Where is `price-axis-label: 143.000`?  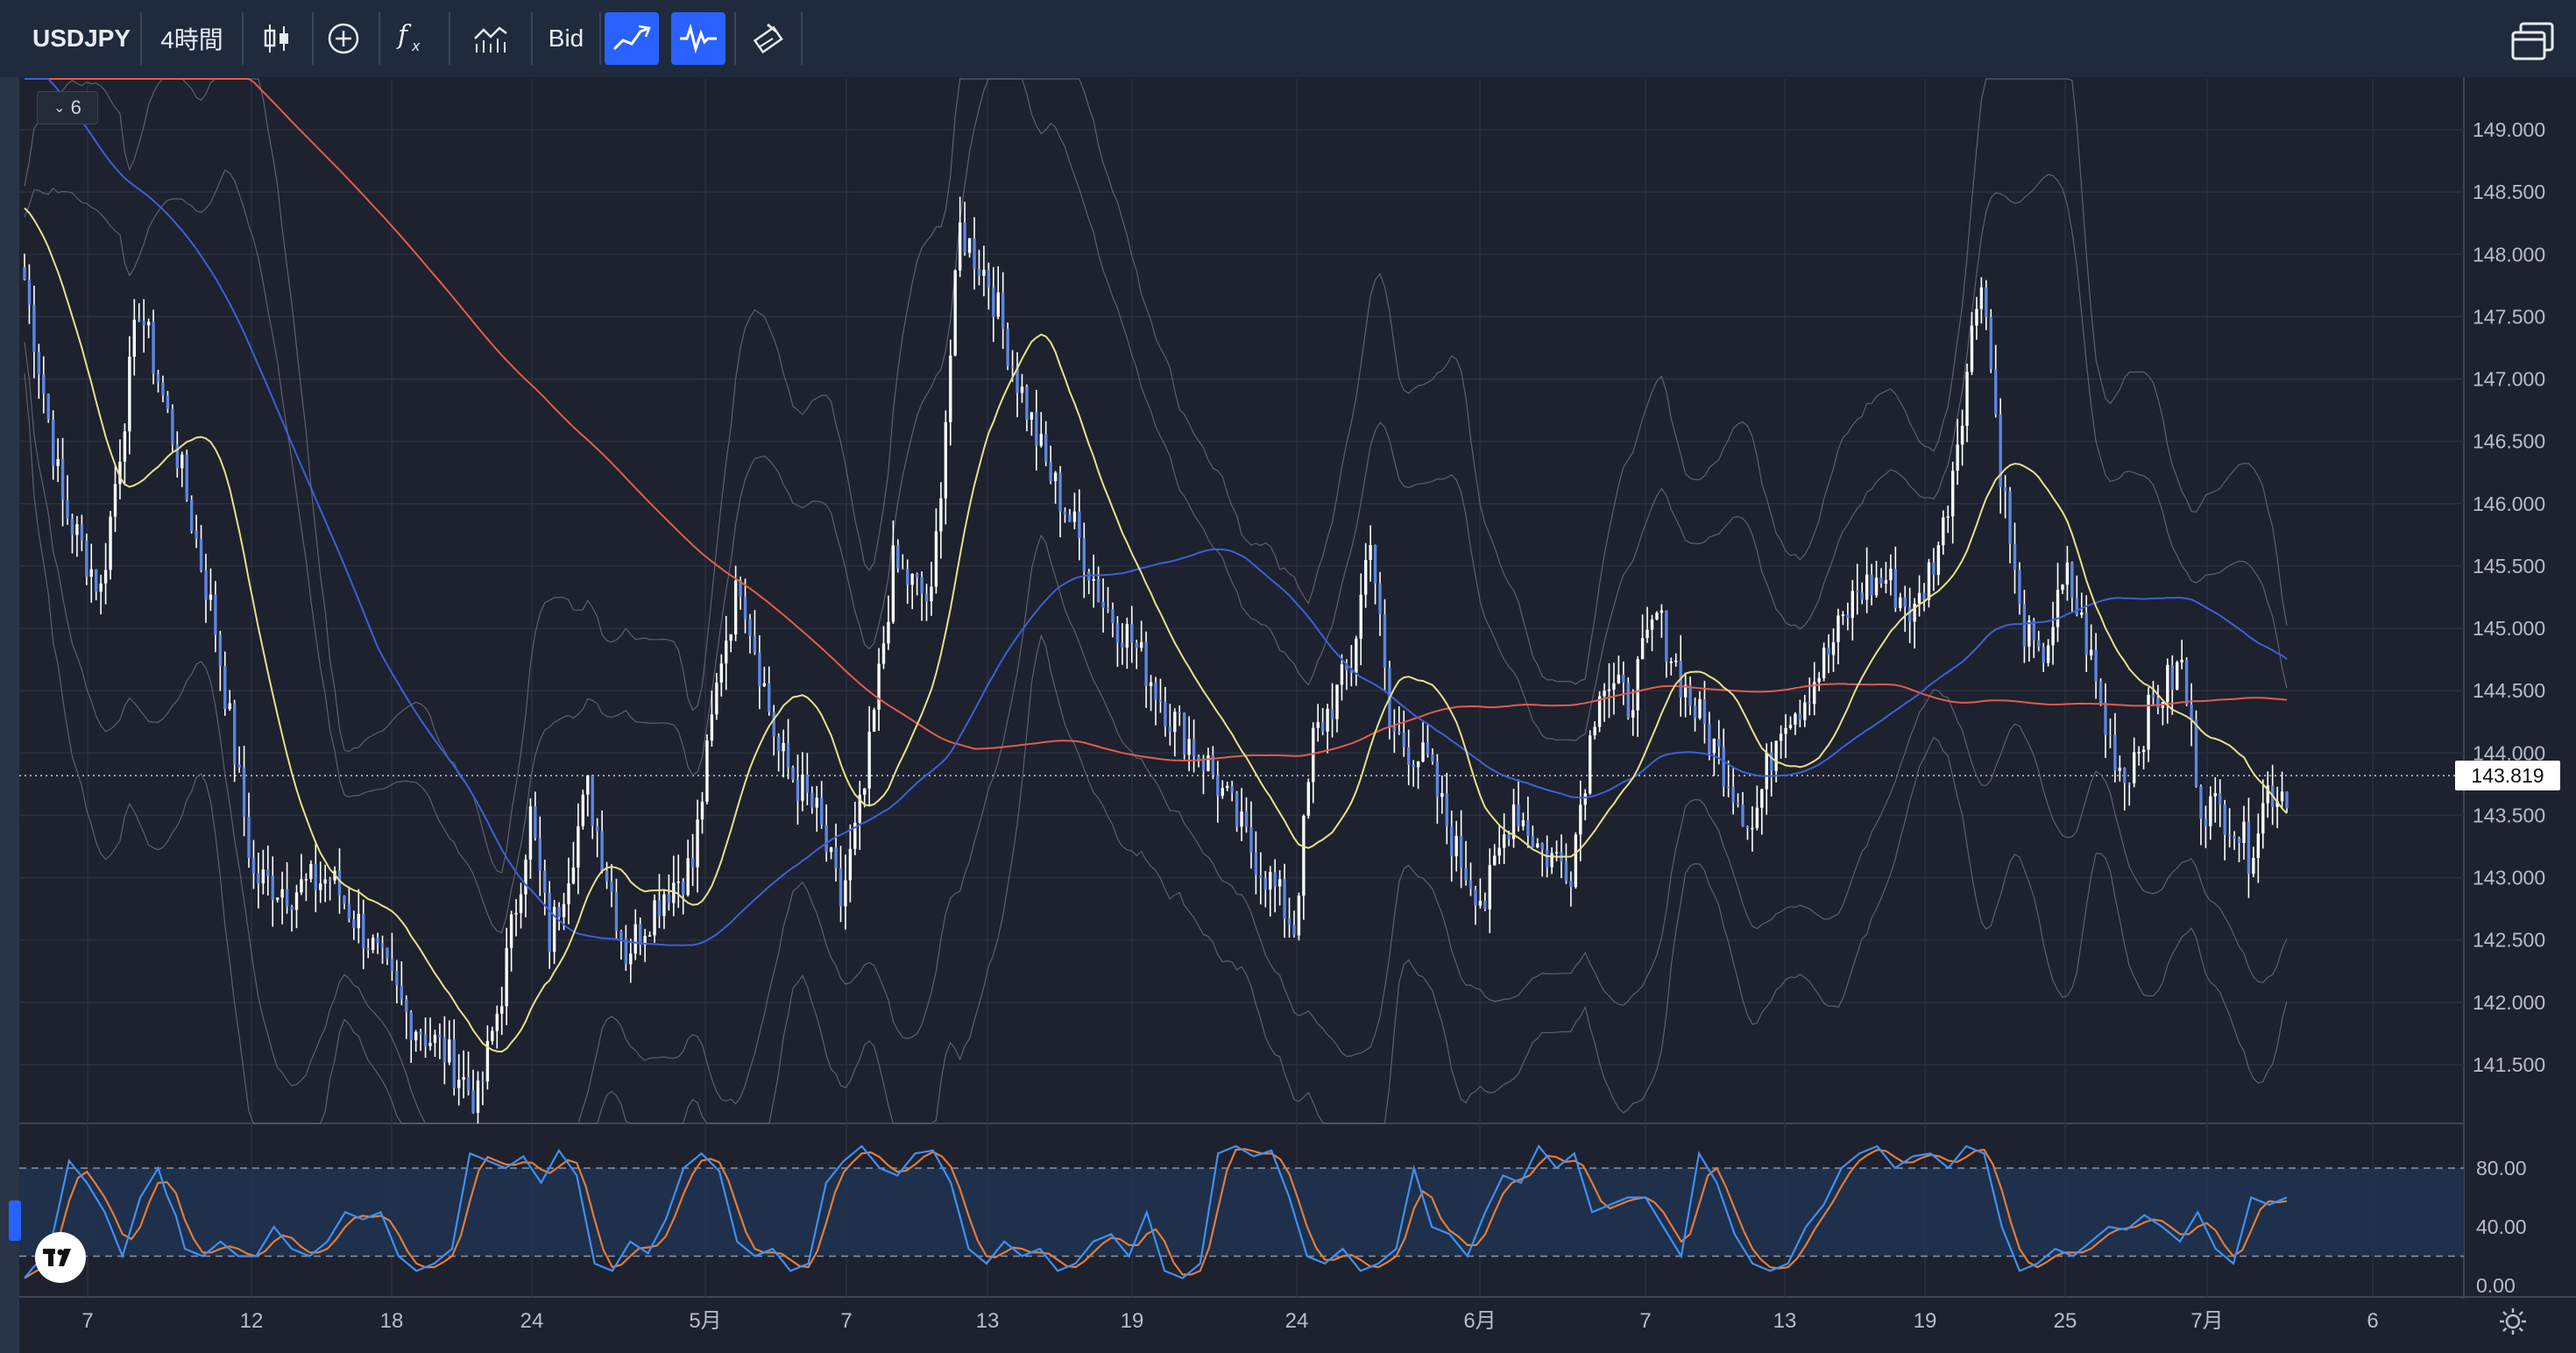
price-axis-label: 143.000 is located at coordinates (2509, 878).